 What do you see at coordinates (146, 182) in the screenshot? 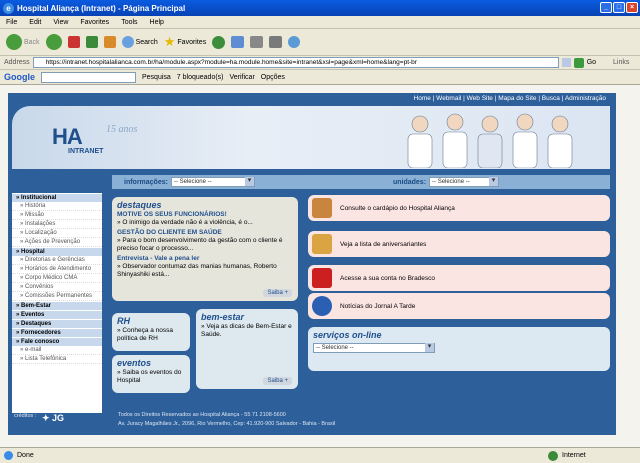
I see `informacoes-label: informações:` at bounding box center [146, 182].